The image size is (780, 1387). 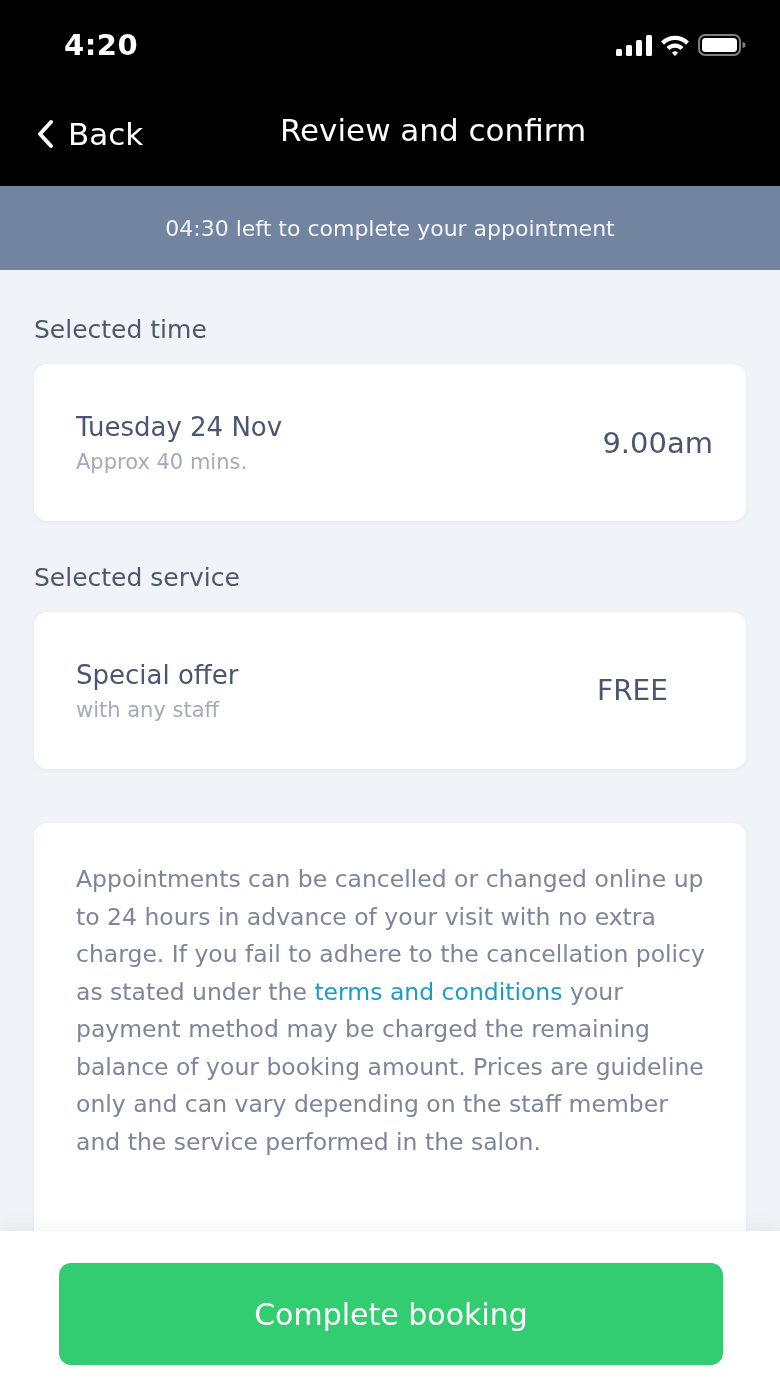 What do you see at coordinates (162, 461) in the screenshot?
I see `appointment-duration: Approx 40 mins.` at bounding box center [162, 461].